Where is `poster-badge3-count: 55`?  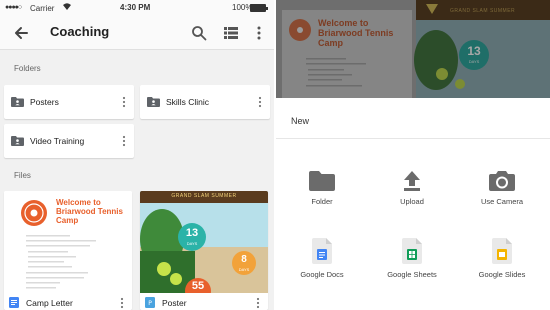 poster-badge3-count: 55 is located at coordinates (198, 286).